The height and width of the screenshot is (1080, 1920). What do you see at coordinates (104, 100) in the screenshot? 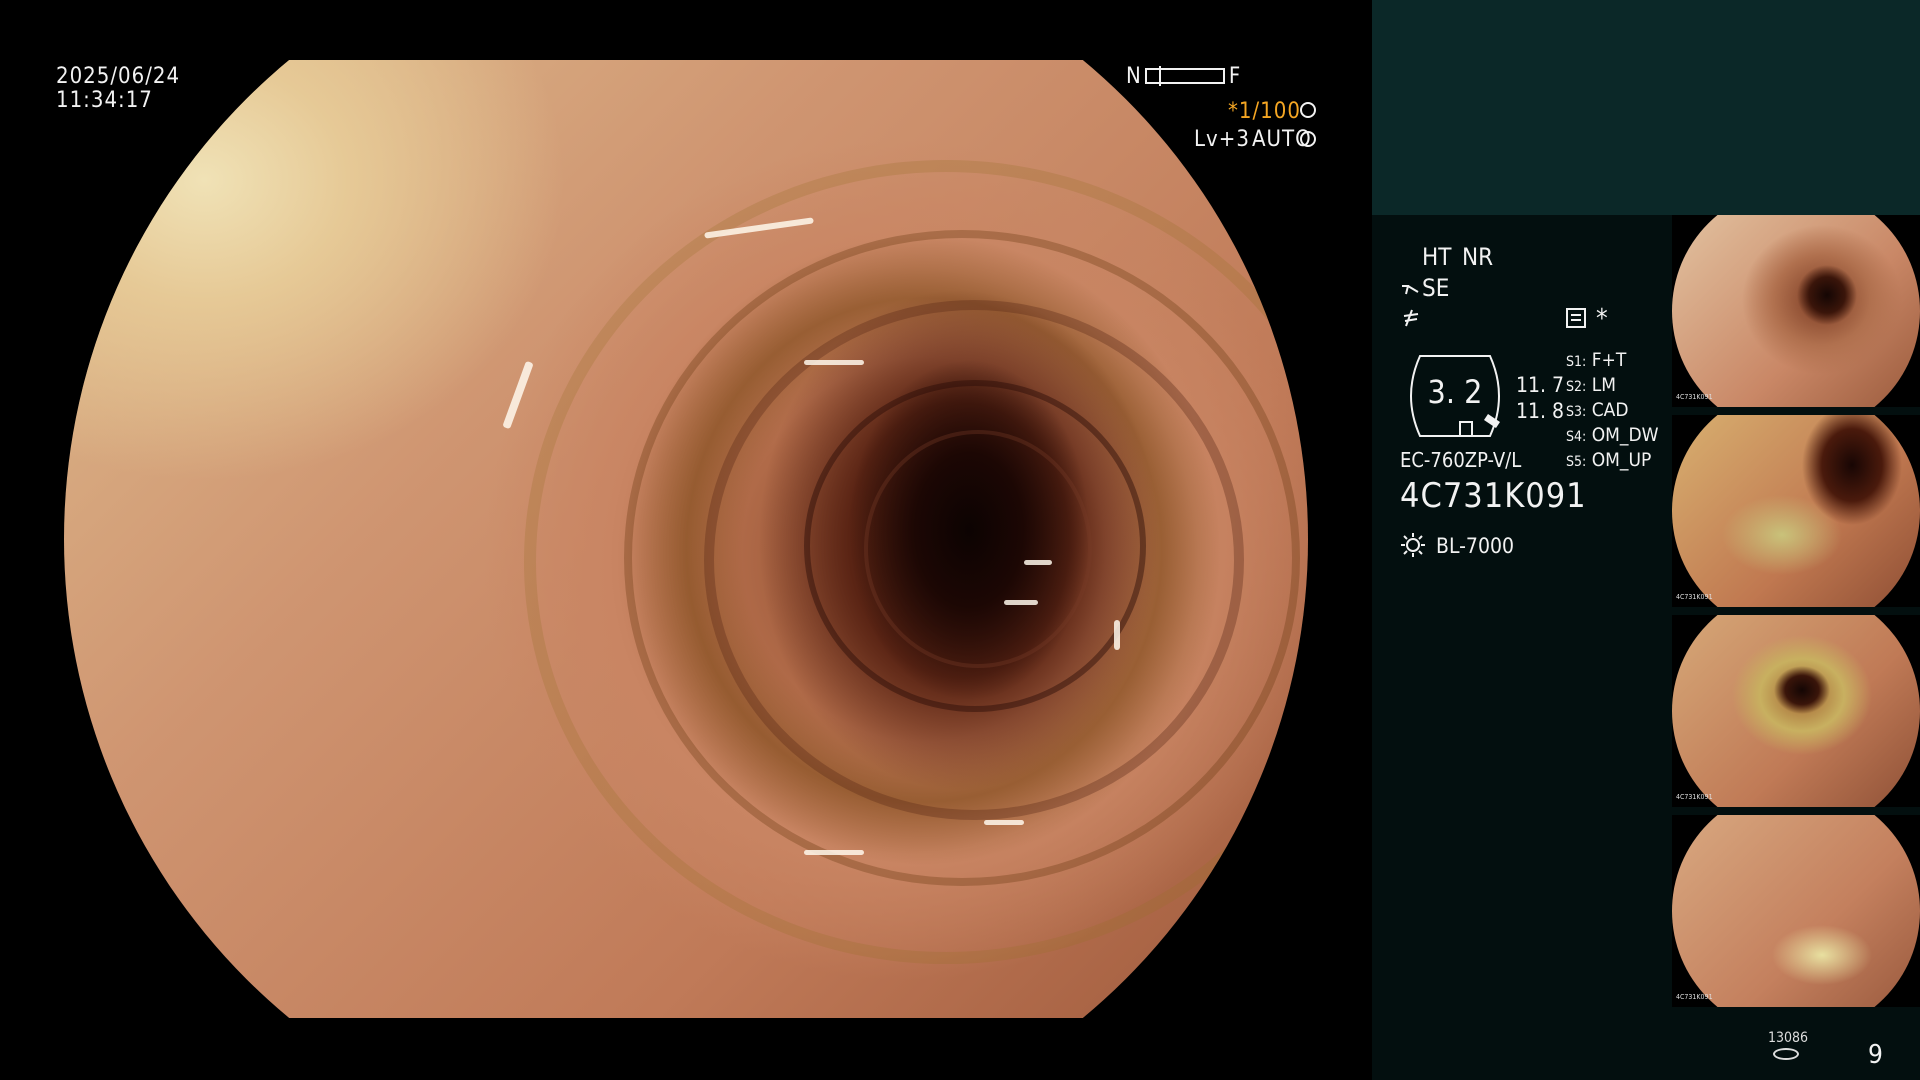
I see `time-display: 11:34:17` at bounding box center [104, 100].